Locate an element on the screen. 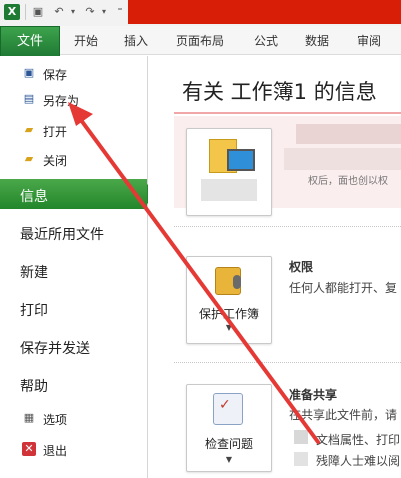 Image resolution: width=401 pixels, height=478 pixels. nav-item-recent: 最近所用文件 is located at coordinates (73, 232).